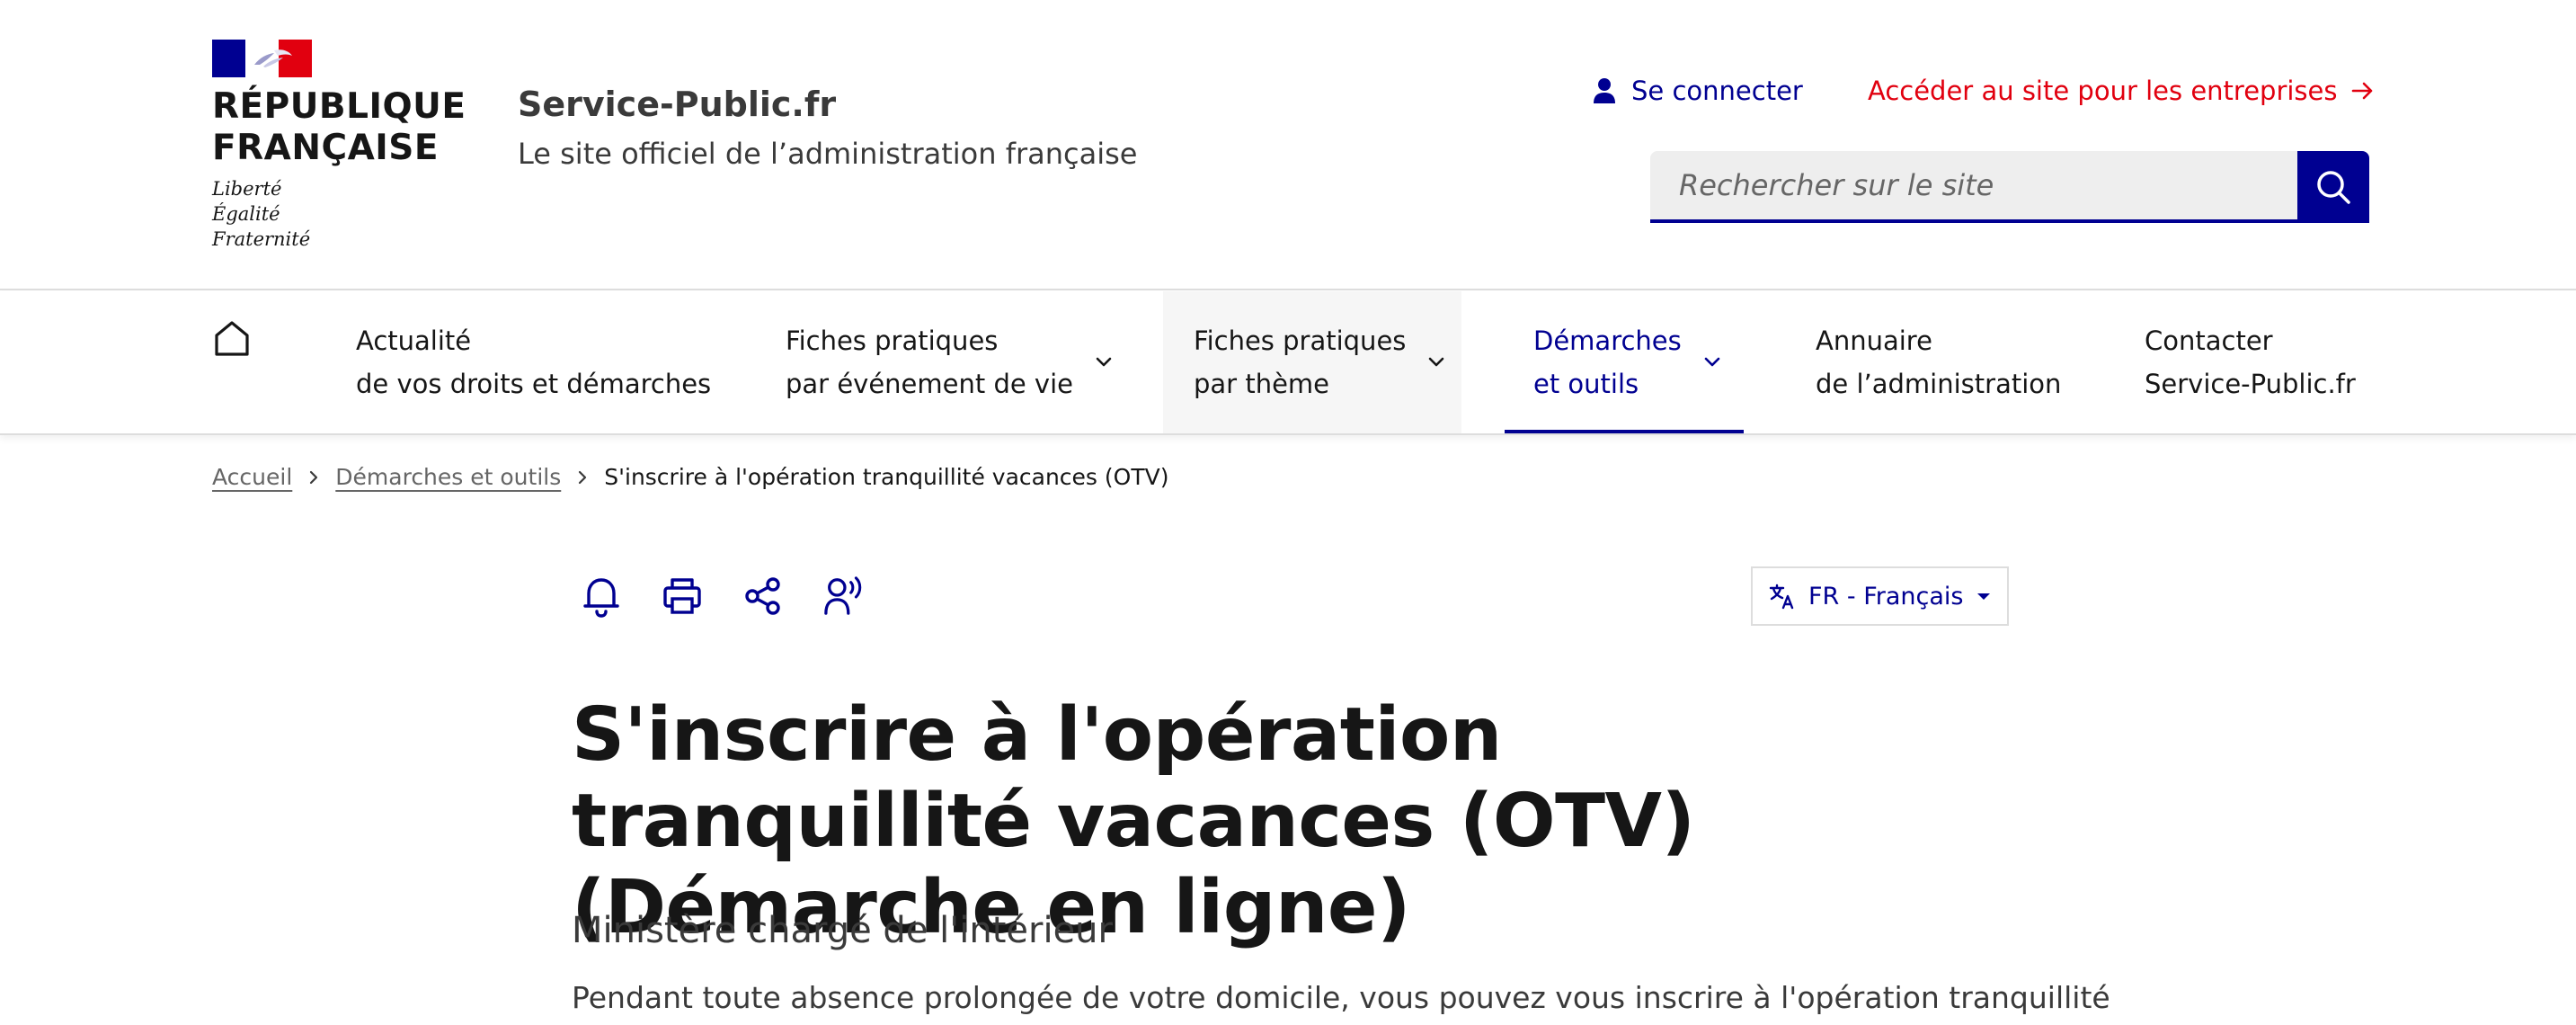 The width and height of the screenshot is (2576, 1025). I want to click on nav-item-line2: et outils, so click(1586, 384).